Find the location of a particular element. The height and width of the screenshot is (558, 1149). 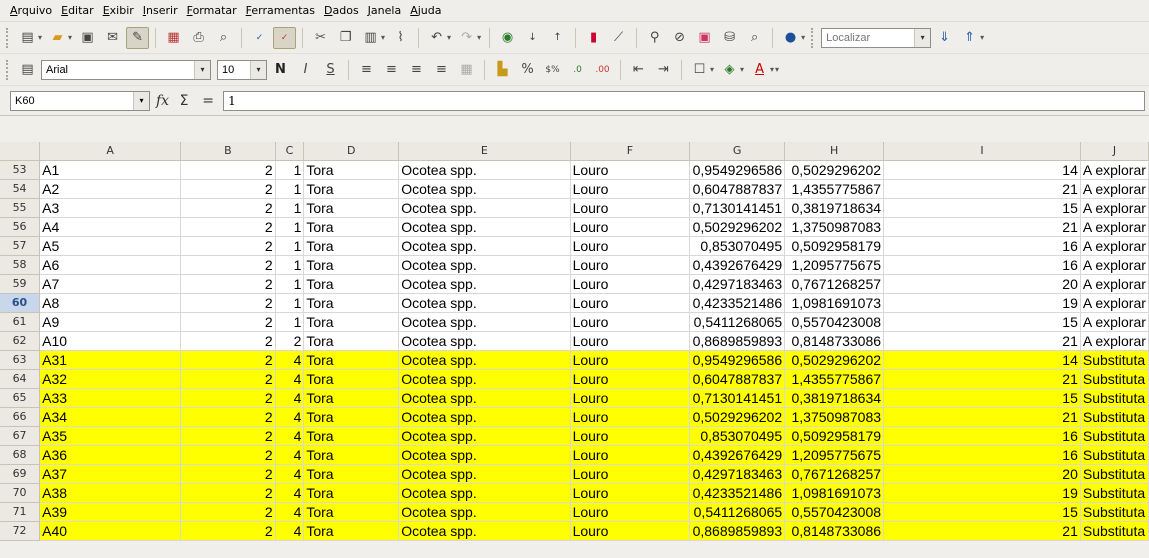

row-header: 55 is located at coordinates (20, 208).